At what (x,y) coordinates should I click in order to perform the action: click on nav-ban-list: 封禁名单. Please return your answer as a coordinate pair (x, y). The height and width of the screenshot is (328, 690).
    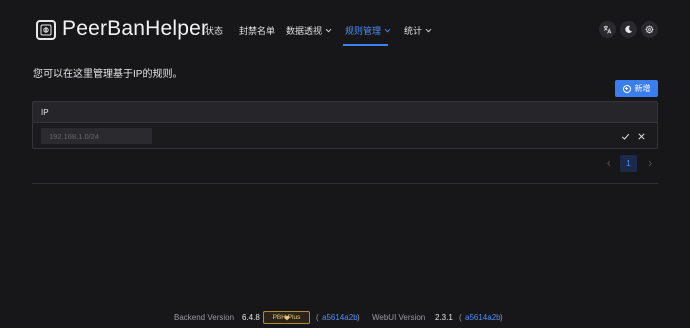
    Looking at the image, I should click on (257, 30).